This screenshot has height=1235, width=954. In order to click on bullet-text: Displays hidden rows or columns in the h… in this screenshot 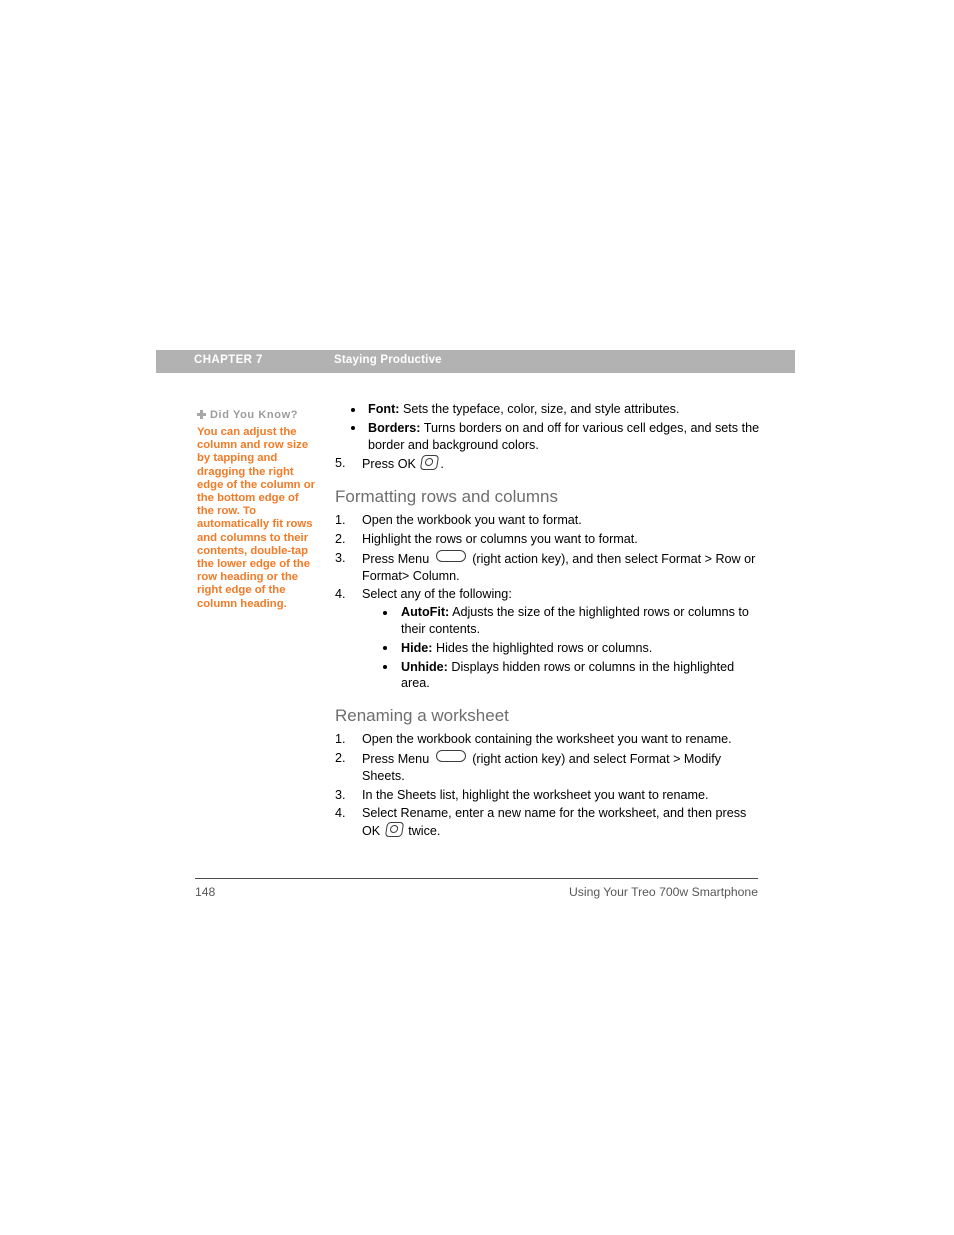, I will do `click(568, 675)`.